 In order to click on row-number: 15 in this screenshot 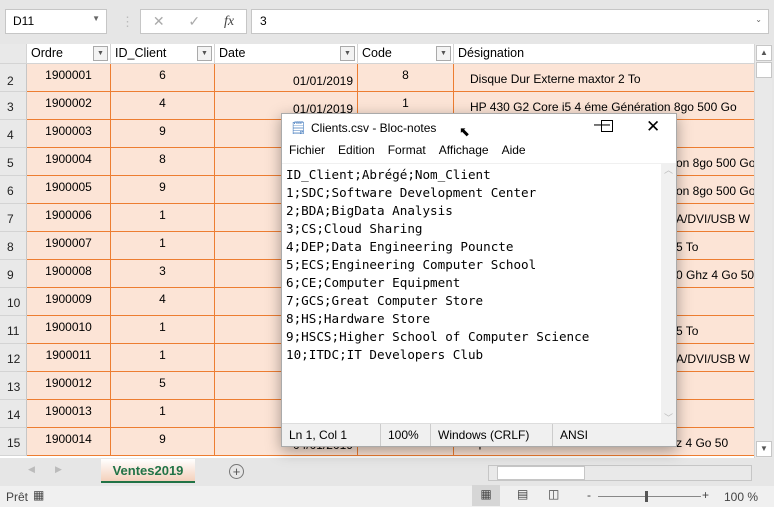, I will do `click(13, 442)`.